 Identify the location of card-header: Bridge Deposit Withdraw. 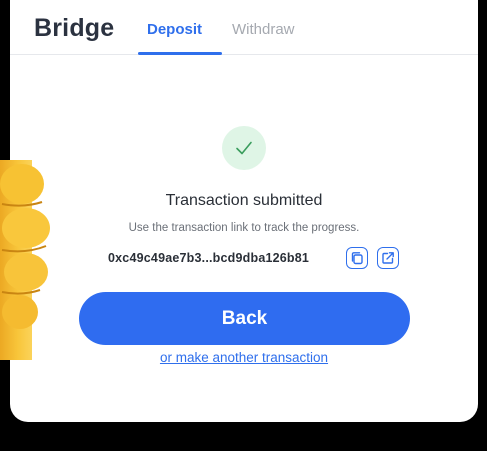
(244, 27).